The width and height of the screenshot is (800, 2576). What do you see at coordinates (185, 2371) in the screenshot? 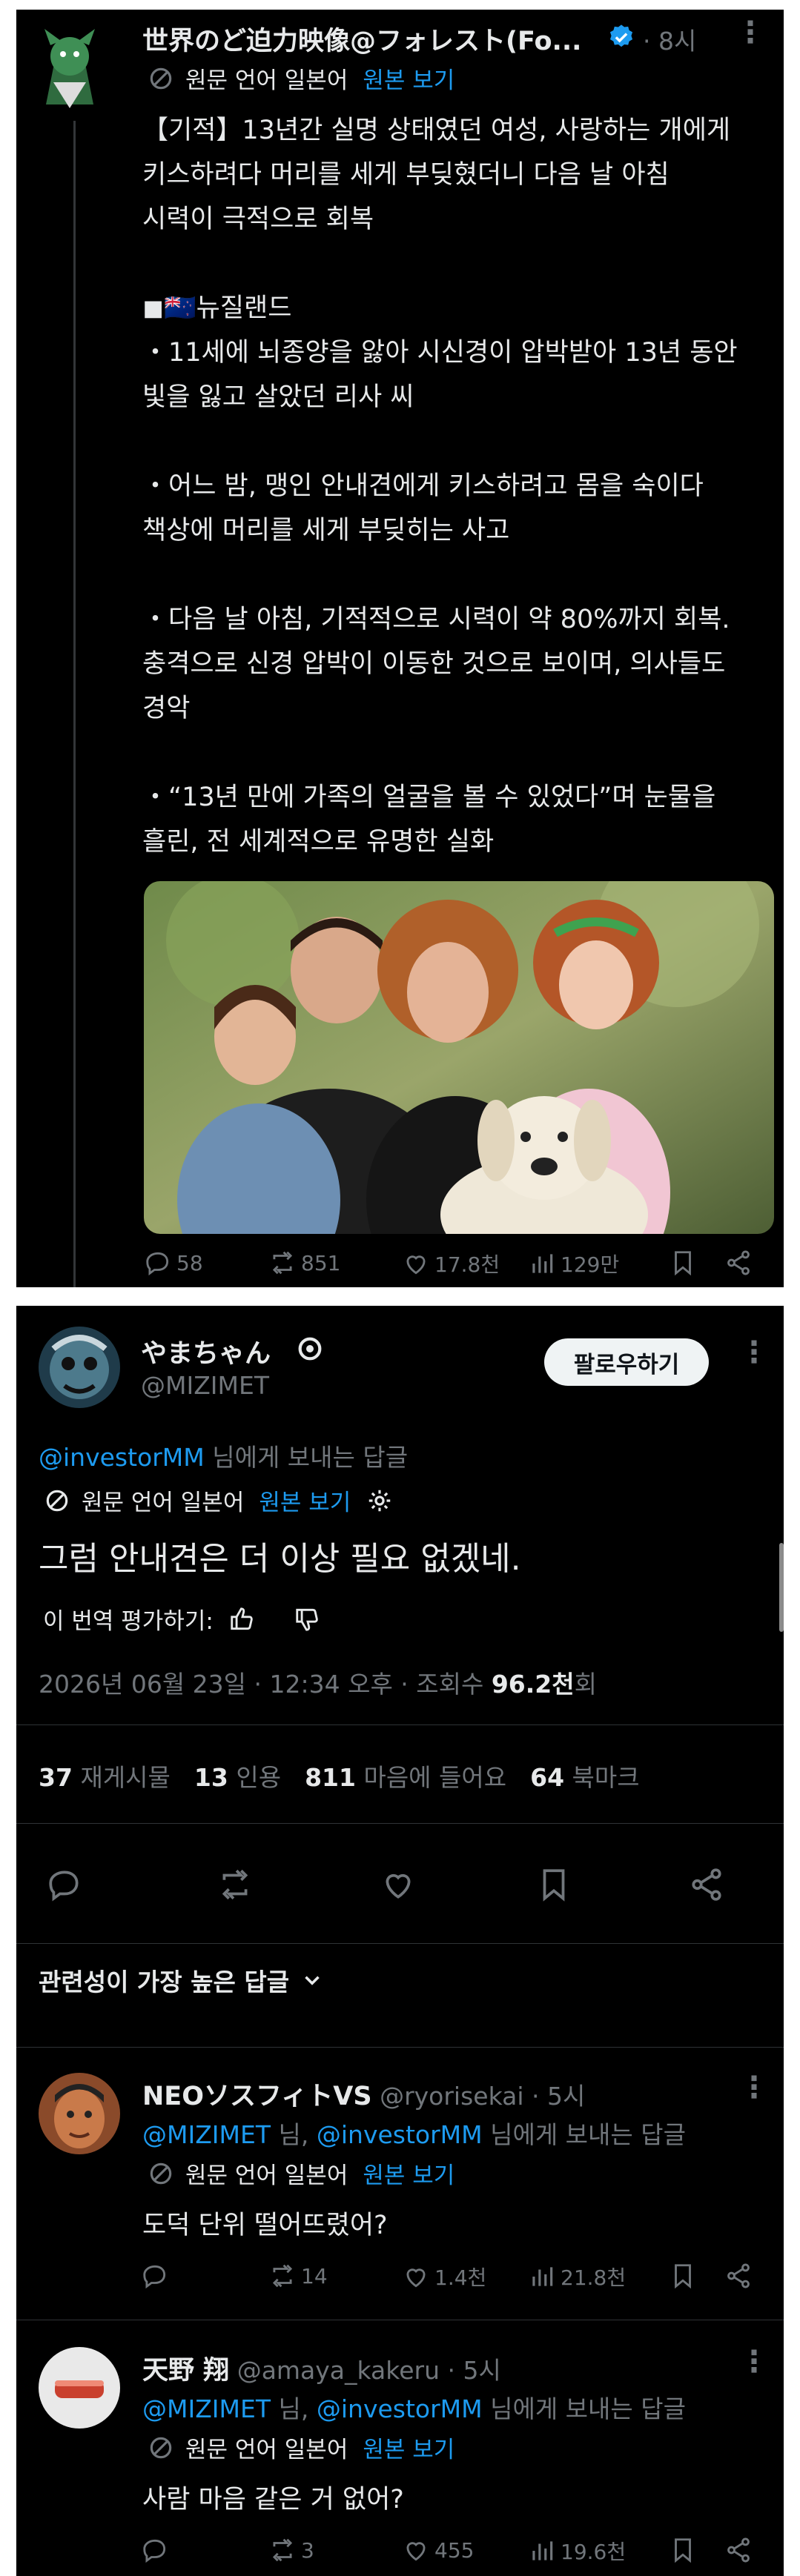
I see `reply-author-name: 天野 翔` at bounding box center [185, 2371].